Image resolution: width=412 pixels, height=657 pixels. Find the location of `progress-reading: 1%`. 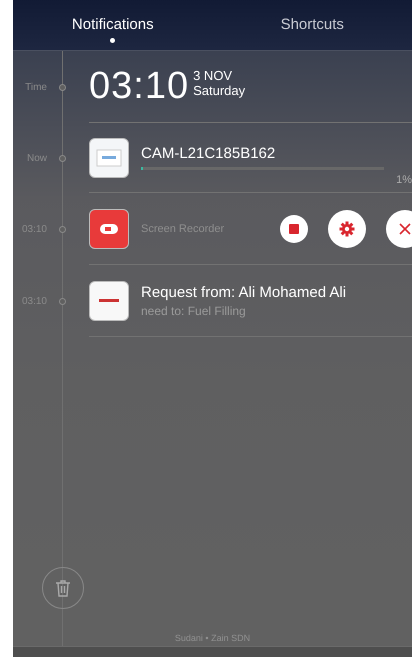

progress-reading: 1% is located at coordinates (404, 180).